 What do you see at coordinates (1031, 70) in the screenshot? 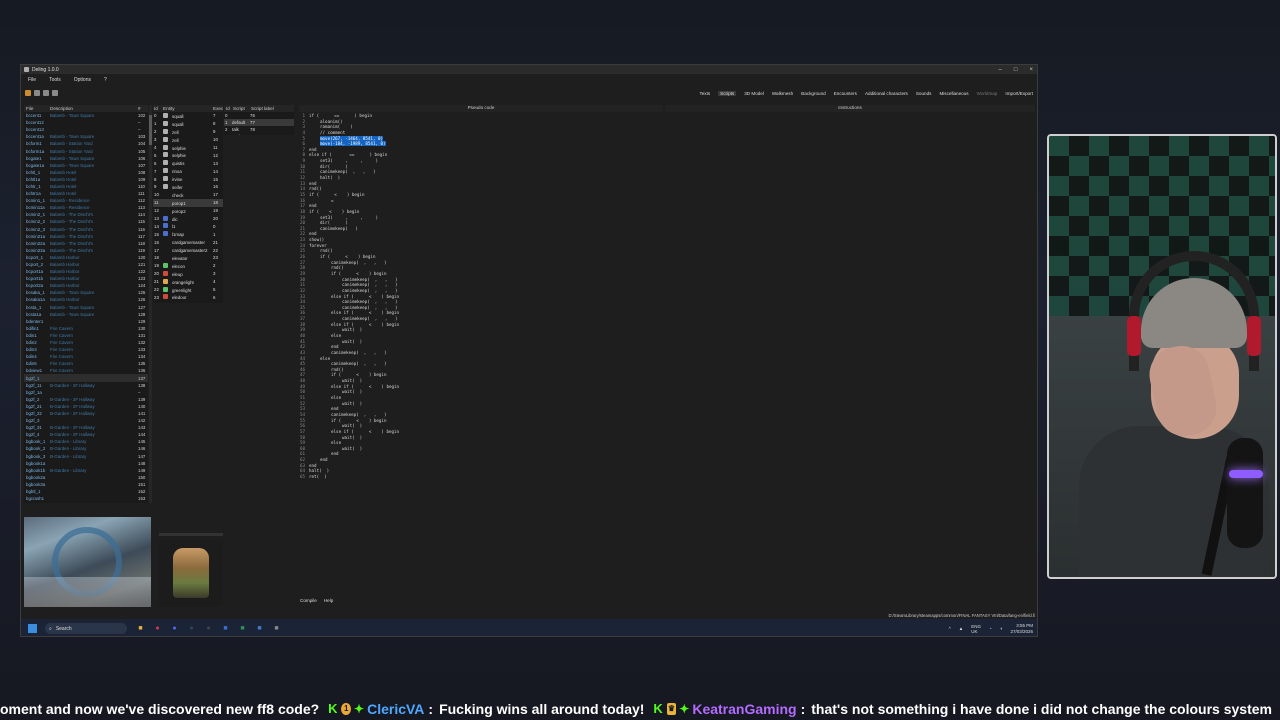
I see `close-button: ×` at bounding box center [1031, 70].